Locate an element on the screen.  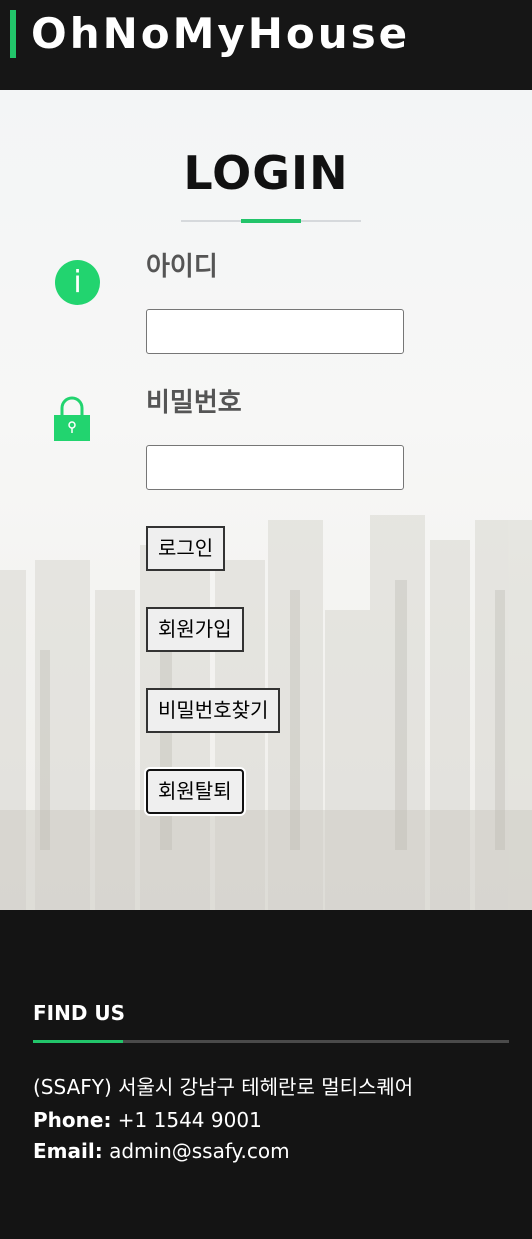
footer-divider-accent is located at coordinates (78, 1041).